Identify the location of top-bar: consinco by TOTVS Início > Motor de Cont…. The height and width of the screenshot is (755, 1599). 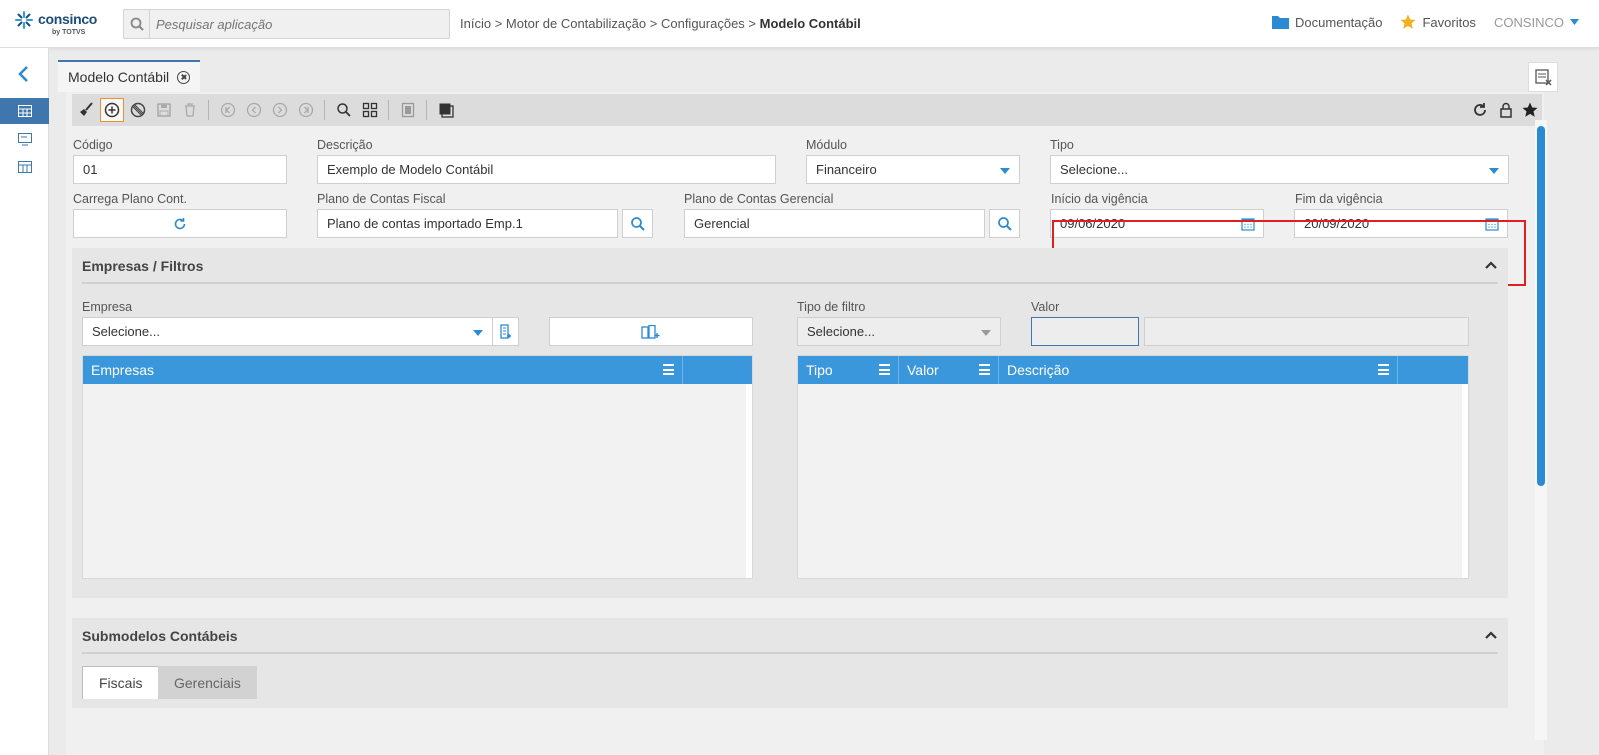
(799, 24).